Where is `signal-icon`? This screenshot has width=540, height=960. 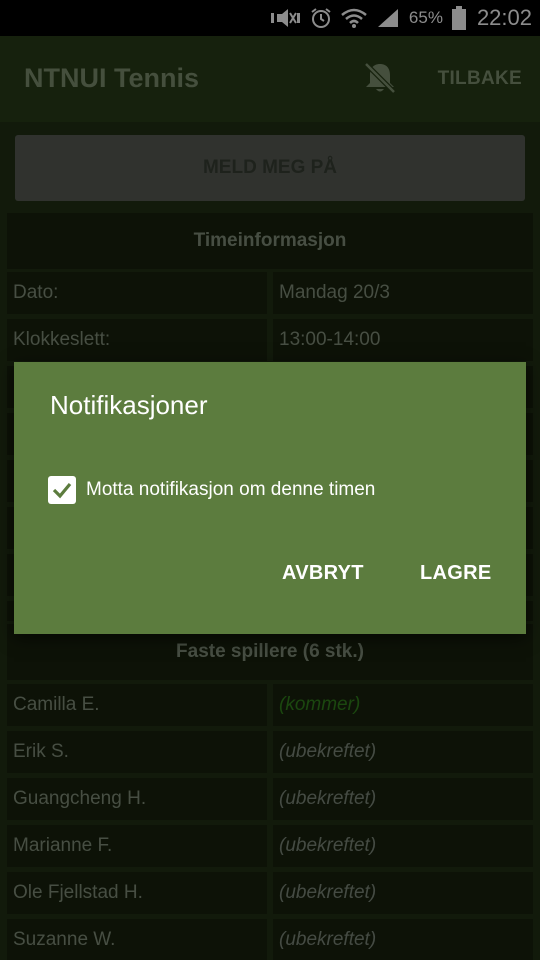 signal-icon is located at coordinates (388, 18).